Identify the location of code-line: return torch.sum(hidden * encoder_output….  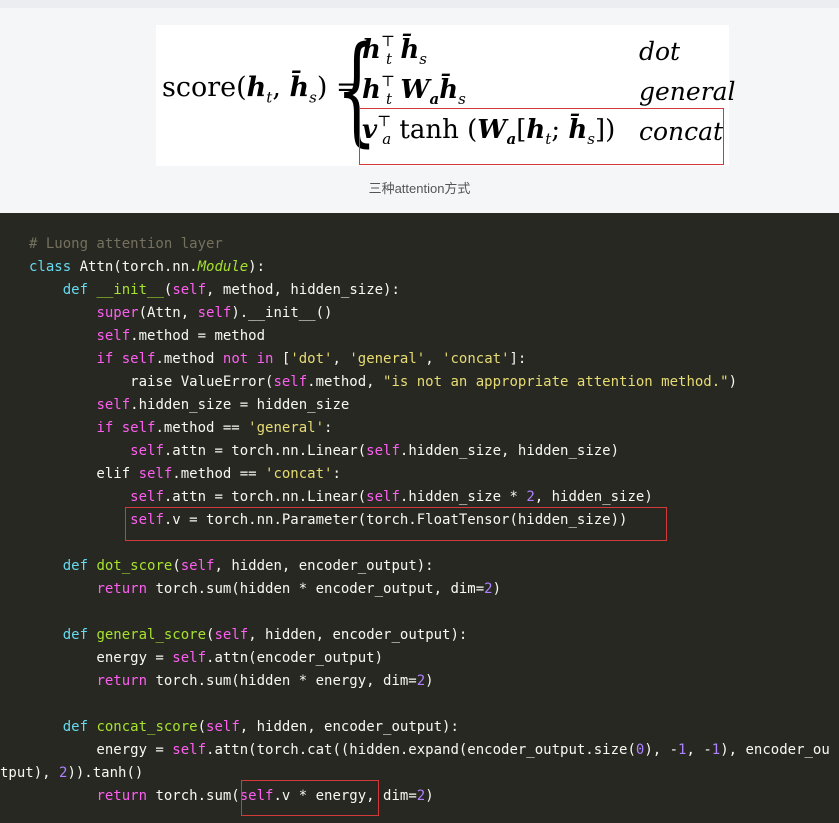
(299, 589).